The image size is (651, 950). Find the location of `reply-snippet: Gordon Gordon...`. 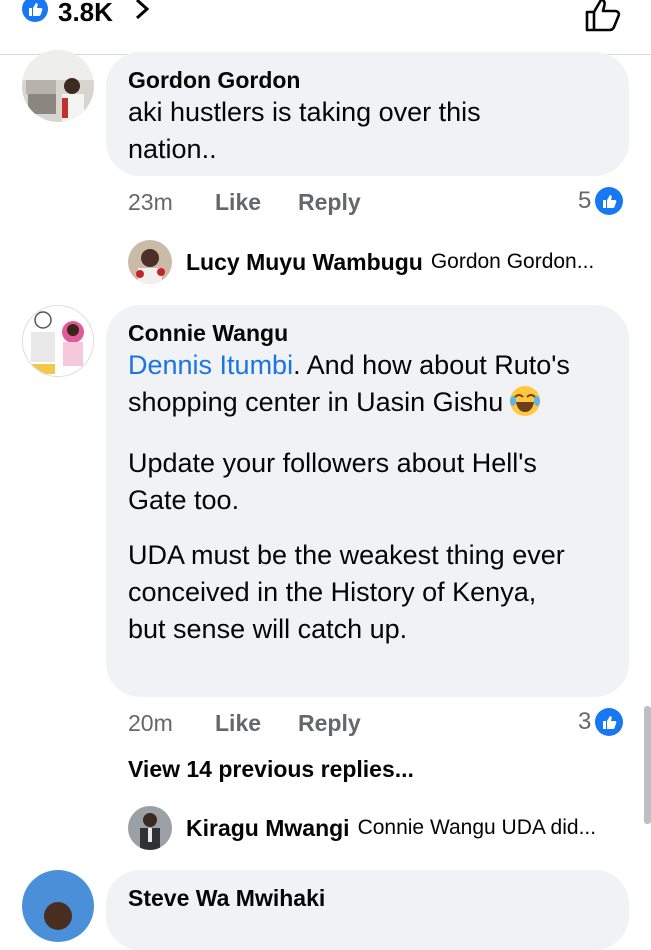

reply-snippet: Gordon Gordon... is located at coordinates (512, 261).